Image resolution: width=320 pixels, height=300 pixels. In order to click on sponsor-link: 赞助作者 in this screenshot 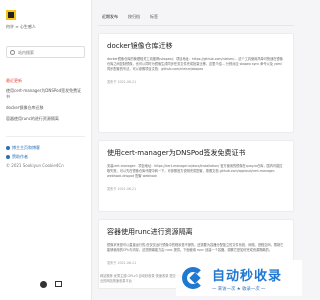, I will do `click(45, 157)`.